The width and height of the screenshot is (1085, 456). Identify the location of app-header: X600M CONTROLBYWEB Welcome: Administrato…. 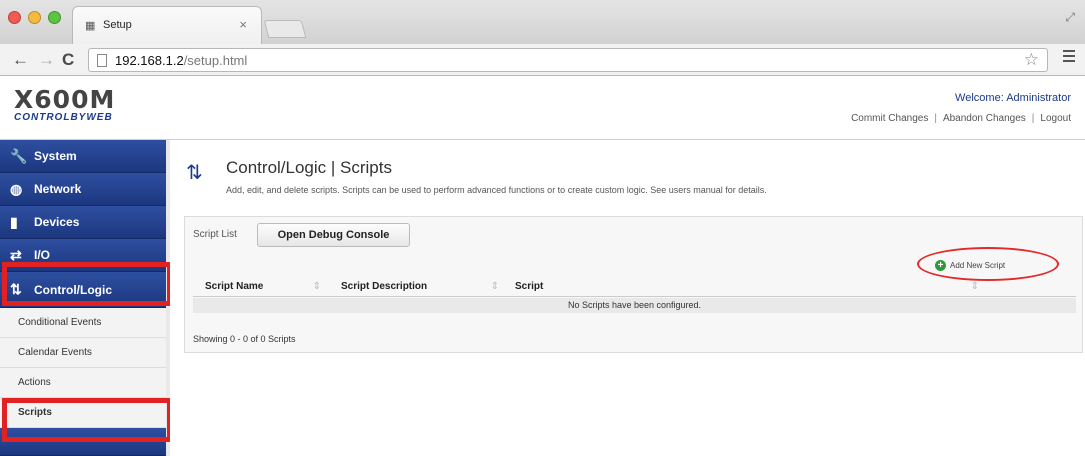
(542, 108).